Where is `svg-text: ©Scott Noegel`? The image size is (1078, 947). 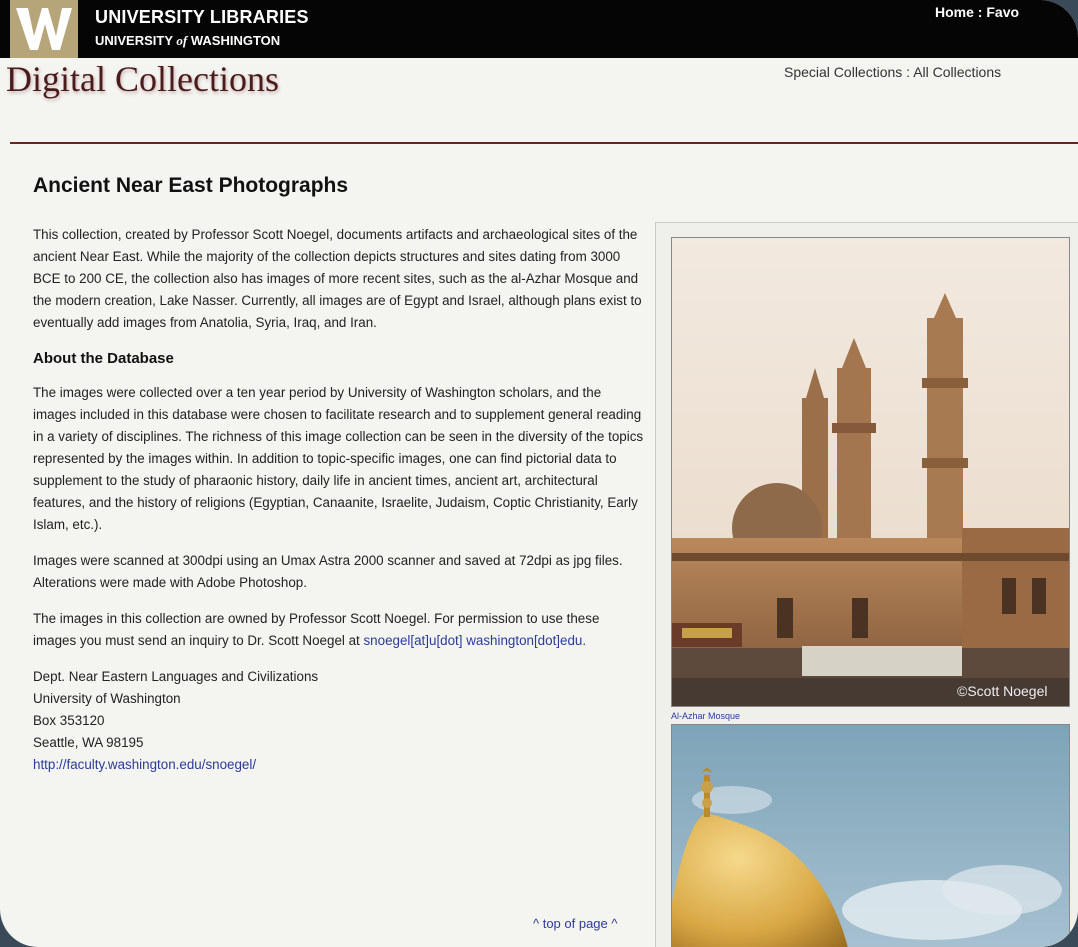 svg-text: ©Scott Noegel is located at coordinates (1002, 691).